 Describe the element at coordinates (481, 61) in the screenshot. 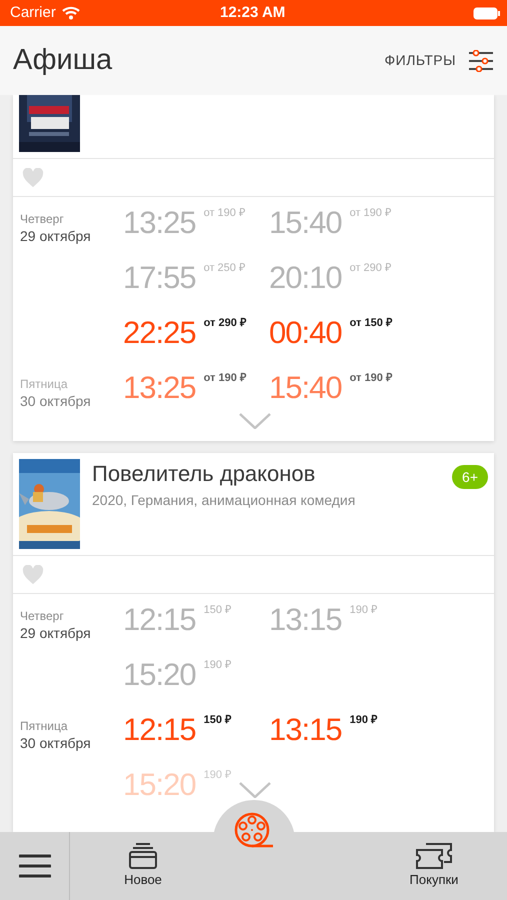

I see `sliders-icon` at that location.